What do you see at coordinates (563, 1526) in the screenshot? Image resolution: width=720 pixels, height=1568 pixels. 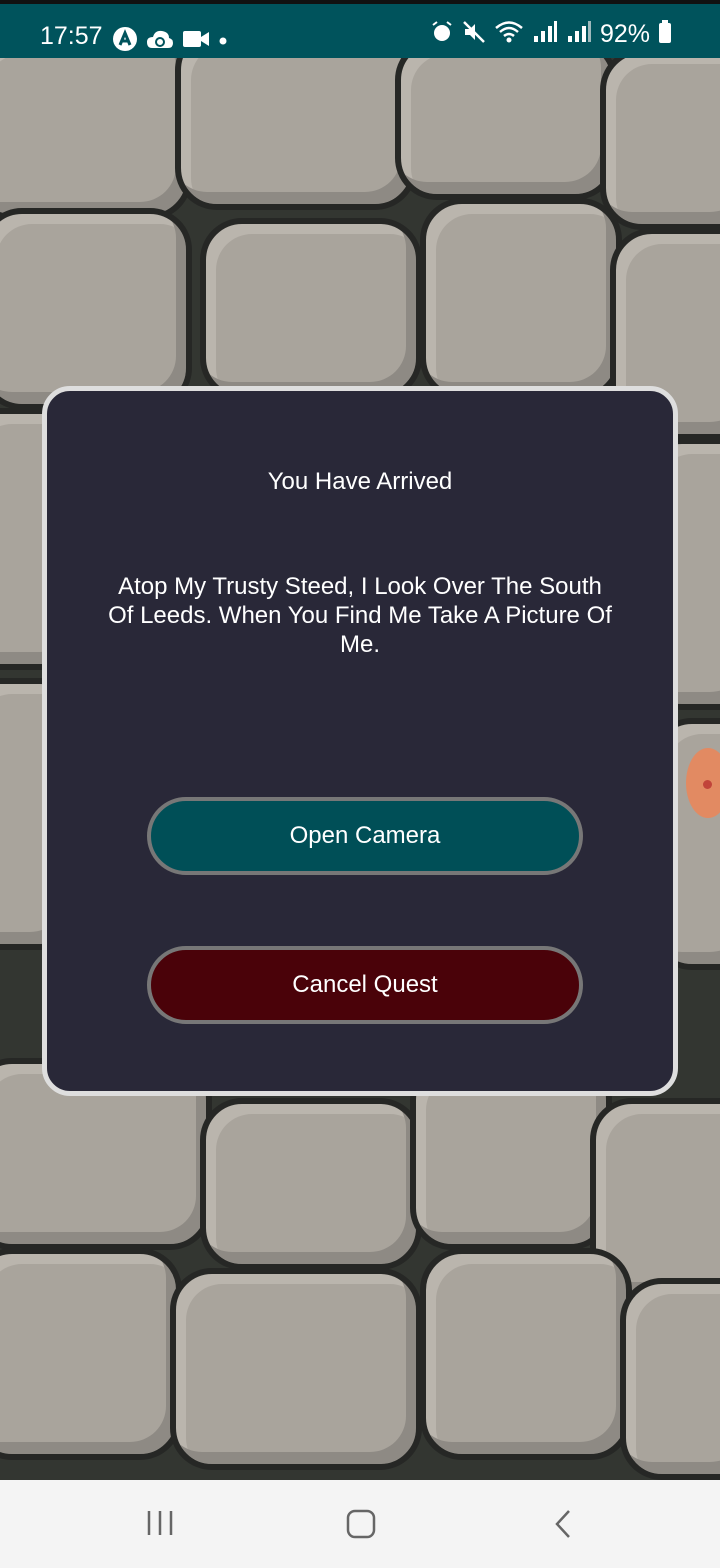 I see `back-icon` at bounding box center [563, 1526].